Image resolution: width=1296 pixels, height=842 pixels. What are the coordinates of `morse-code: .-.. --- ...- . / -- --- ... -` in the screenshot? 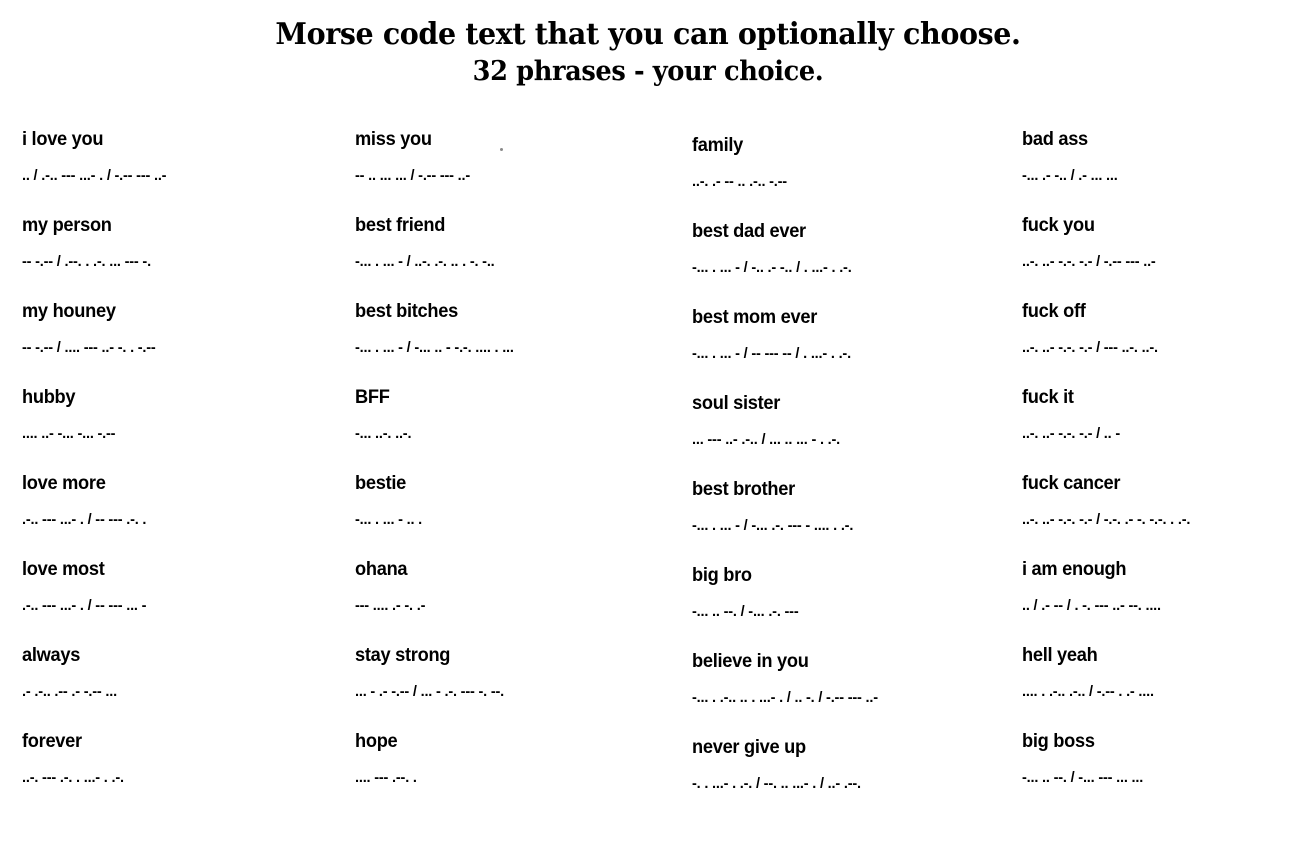 It's located at (84, 605).